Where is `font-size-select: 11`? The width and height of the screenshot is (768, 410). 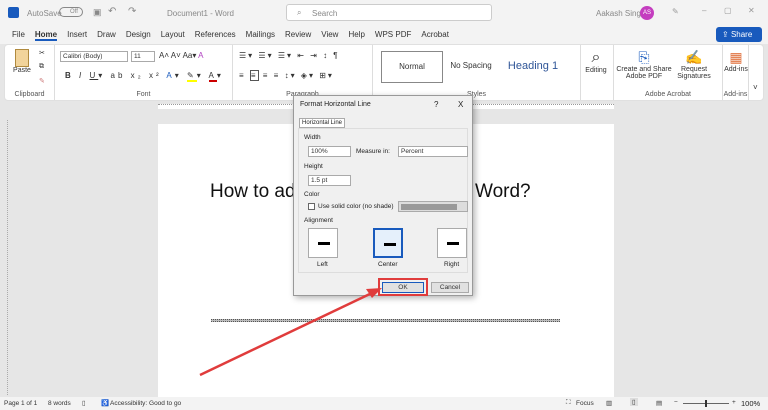
font-size-select: 11 is located at coordinates (143, 56).